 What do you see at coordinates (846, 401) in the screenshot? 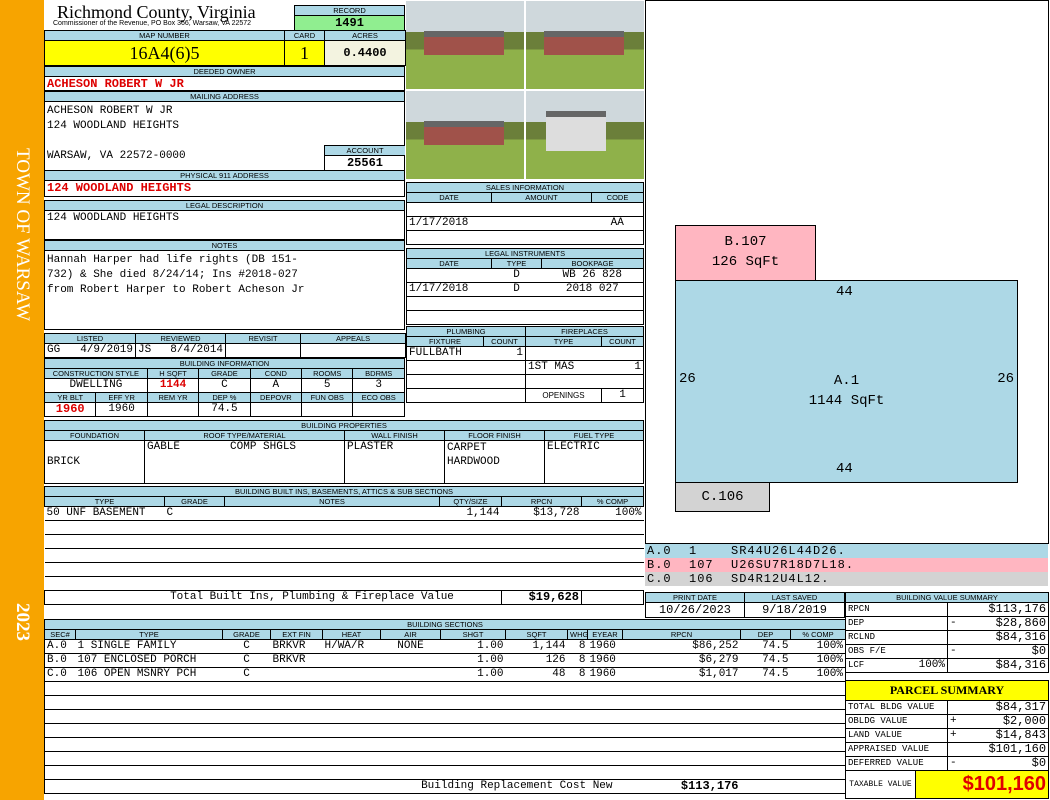
I see `area-sqft: 1144 SqFt` at bounding box center [846, 401].